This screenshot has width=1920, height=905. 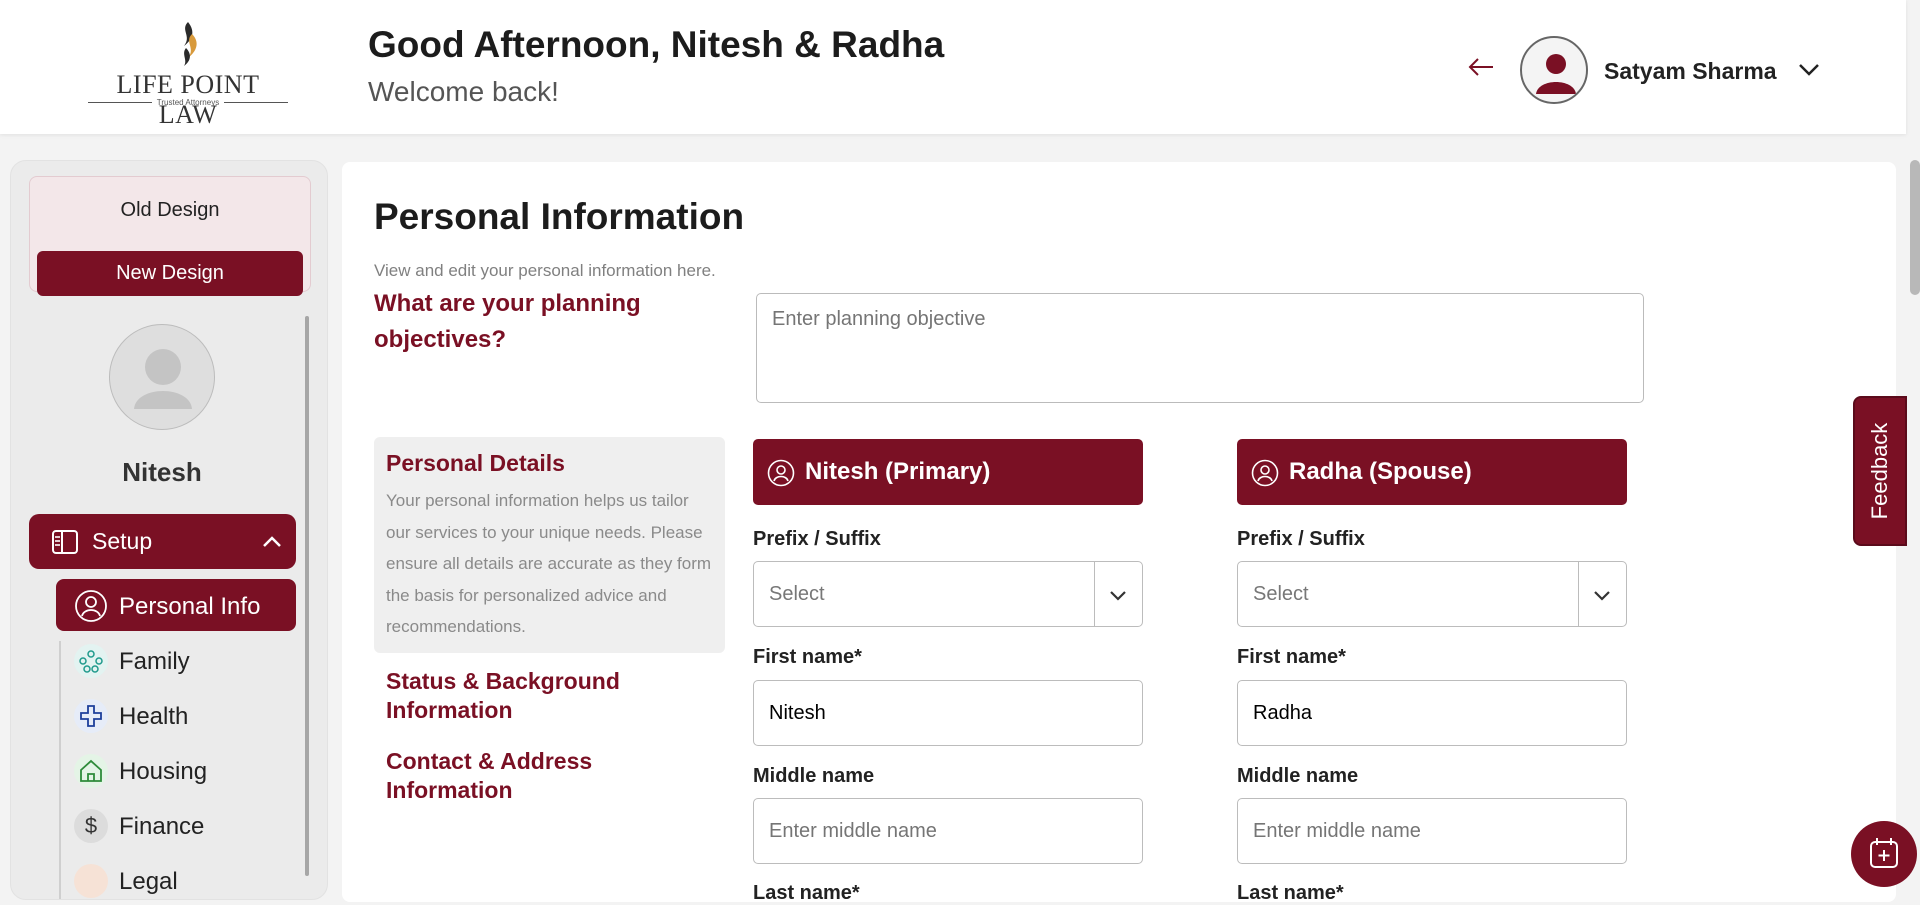 I want to click on sidebar-item-health: Health, so click(x=176, y=715).